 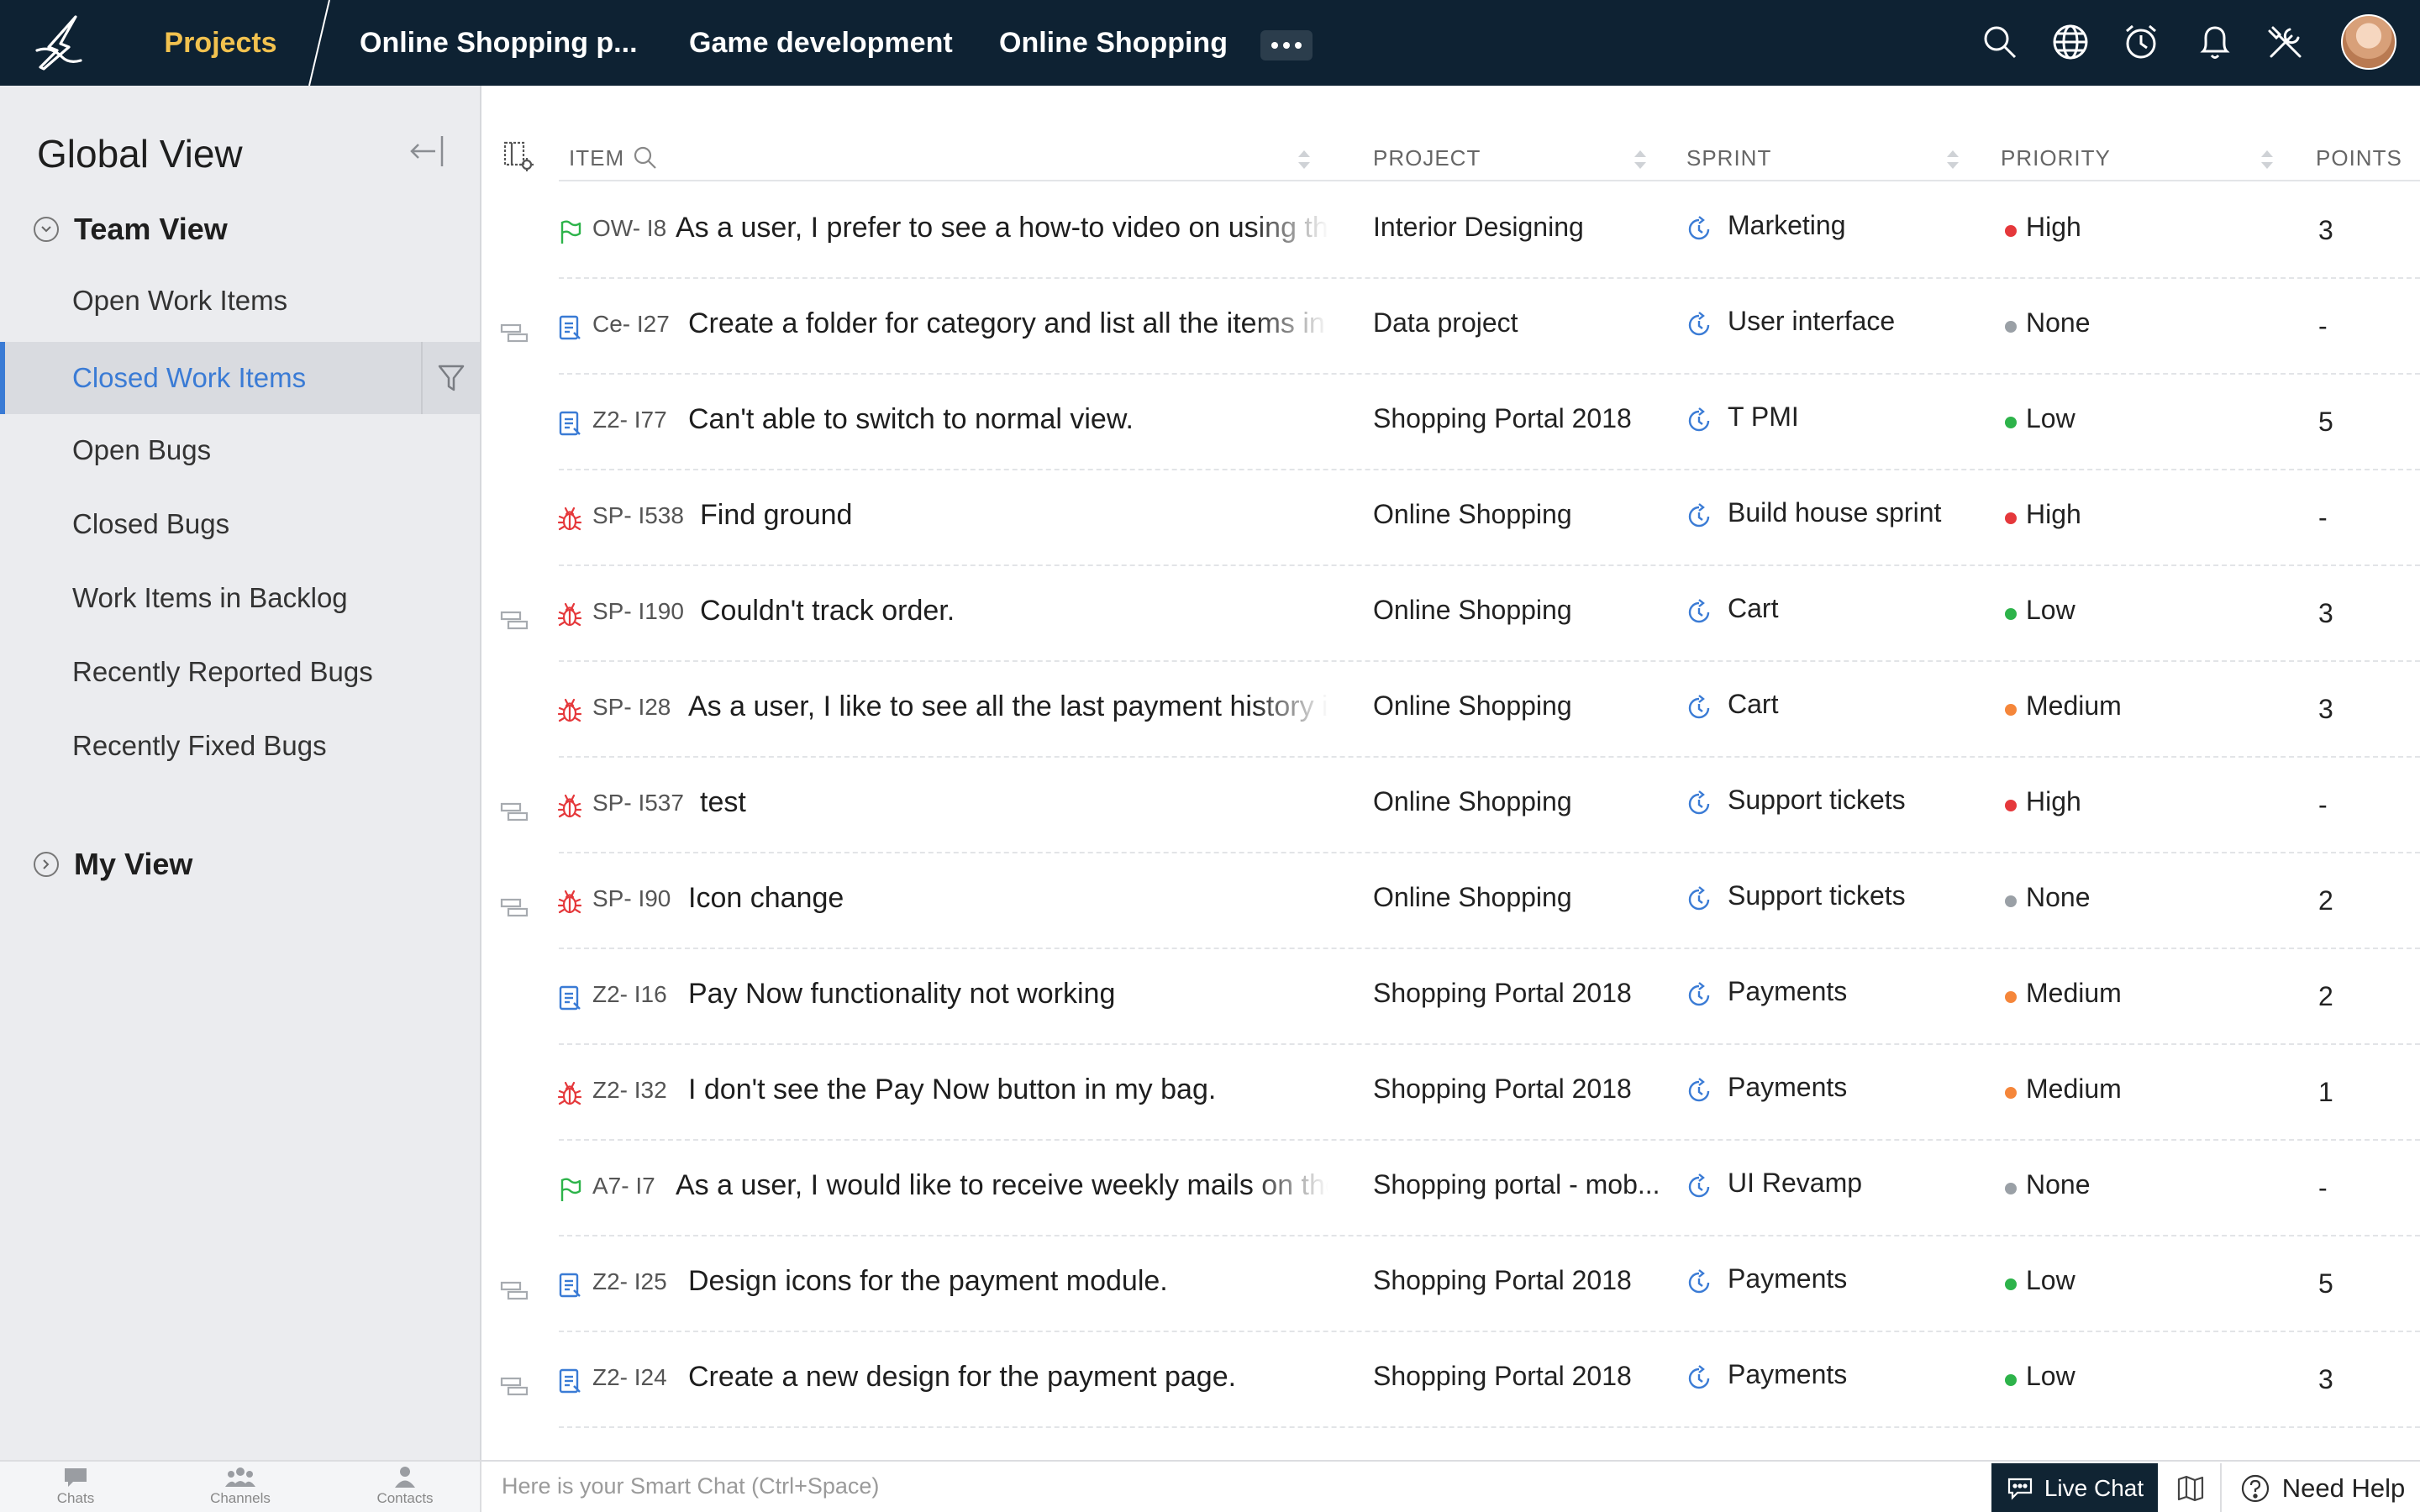 I want to click on need-help-button: Need Help, so click(x=2323, y=1487).